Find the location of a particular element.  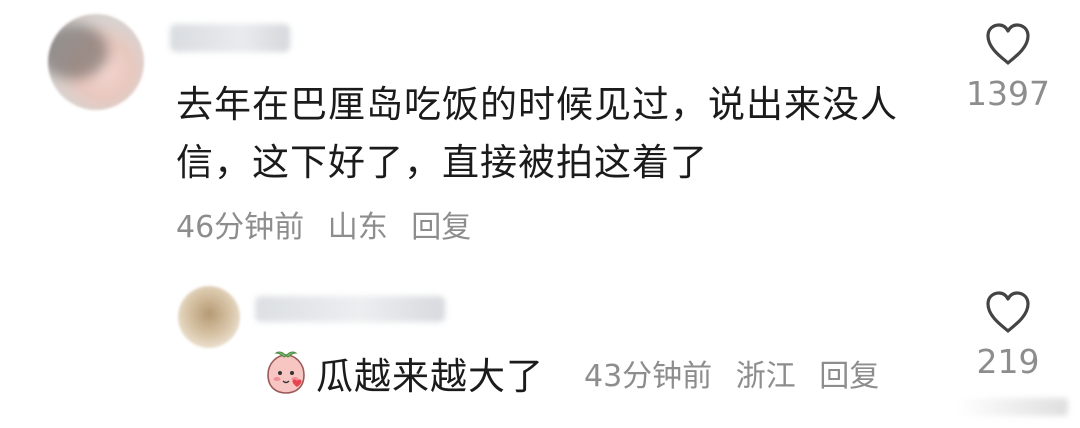

comment-location: 山东 is located at coordinates (357, 227).